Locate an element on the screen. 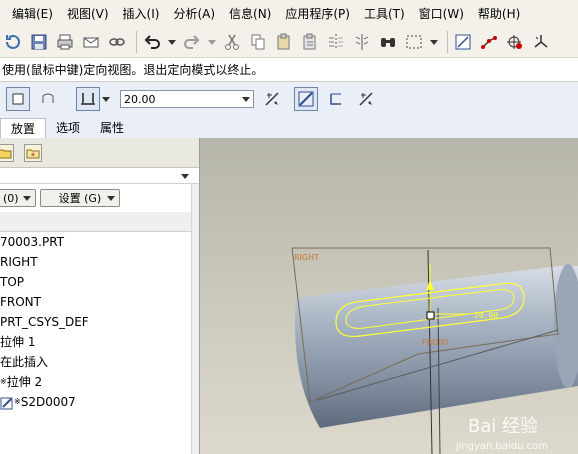  message-line: 使用(鼠标中键)定向视图。退出定向模式以终止。 is located at coordinates (289, 70).